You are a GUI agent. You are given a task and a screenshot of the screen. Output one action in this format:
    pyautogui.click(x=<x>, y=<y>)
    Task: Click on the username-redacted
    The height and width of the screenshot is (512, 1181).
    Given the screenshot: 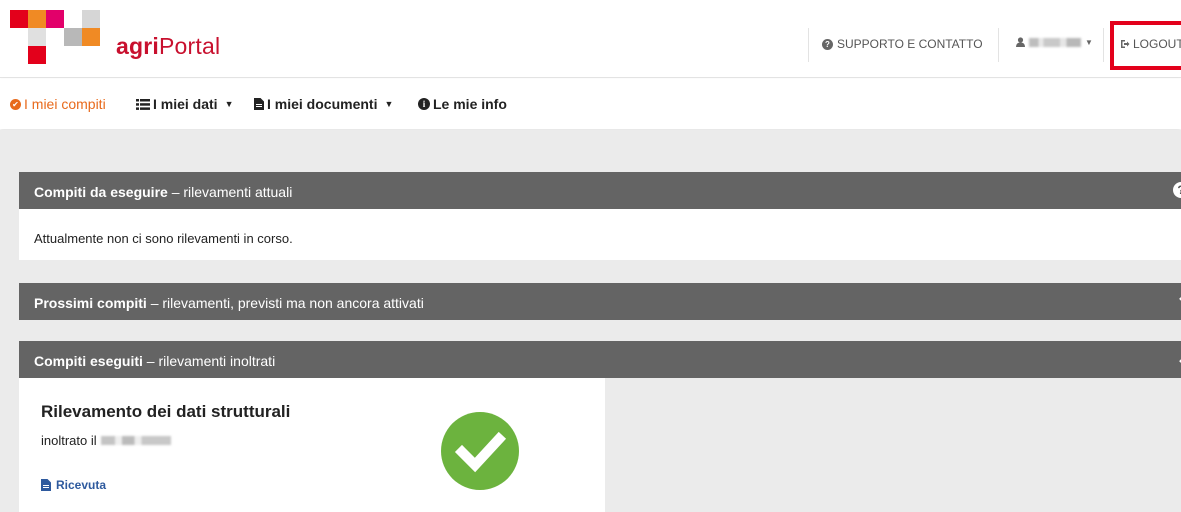 What is the action you would take?
    pyautogui.click(x=1055, y=42)
    